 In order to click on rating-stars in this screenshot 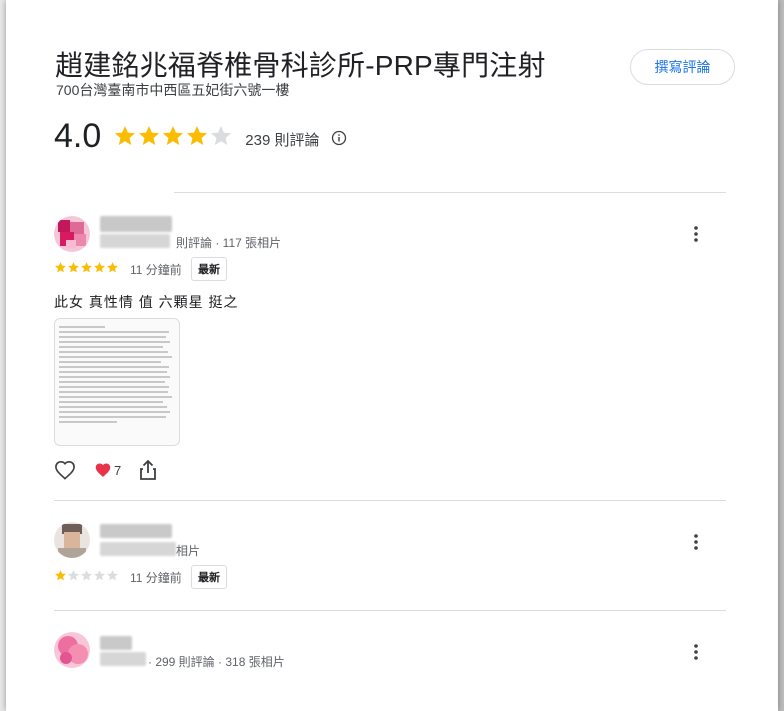, I will do `click(173, 136)`.